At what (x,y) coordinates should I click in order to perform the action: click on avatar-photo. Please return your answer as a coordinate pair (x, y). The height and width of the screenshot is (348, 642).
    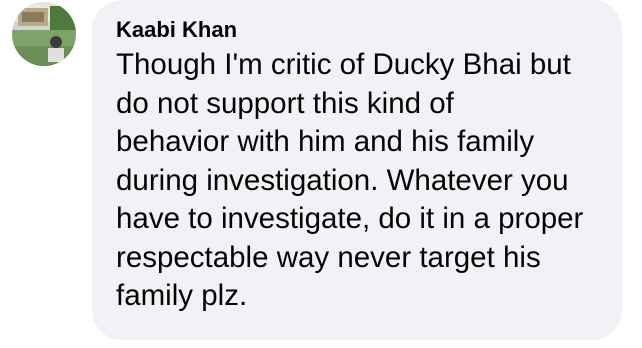
    Looking at the image, I should click on (44, 34).